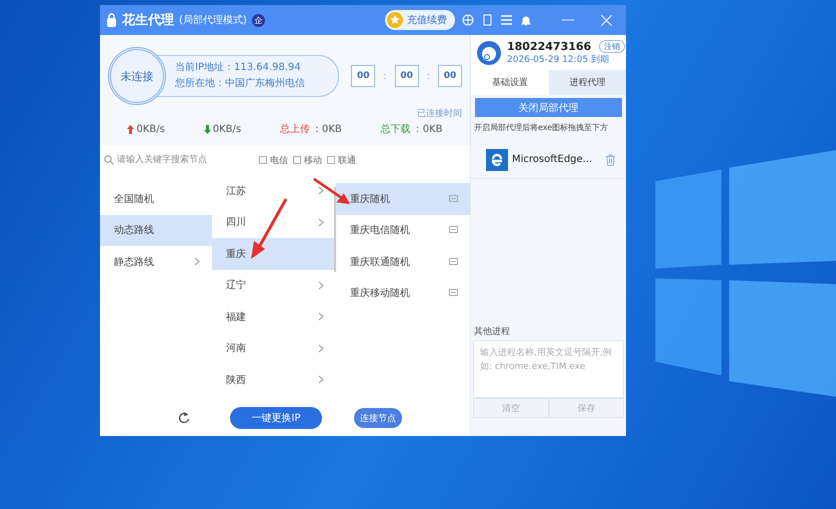 This screenshot has height=509, width=836. Describe the element at coordinates (549, 46) in the screenshot. I see `phone-number: 18022473166` at that location.